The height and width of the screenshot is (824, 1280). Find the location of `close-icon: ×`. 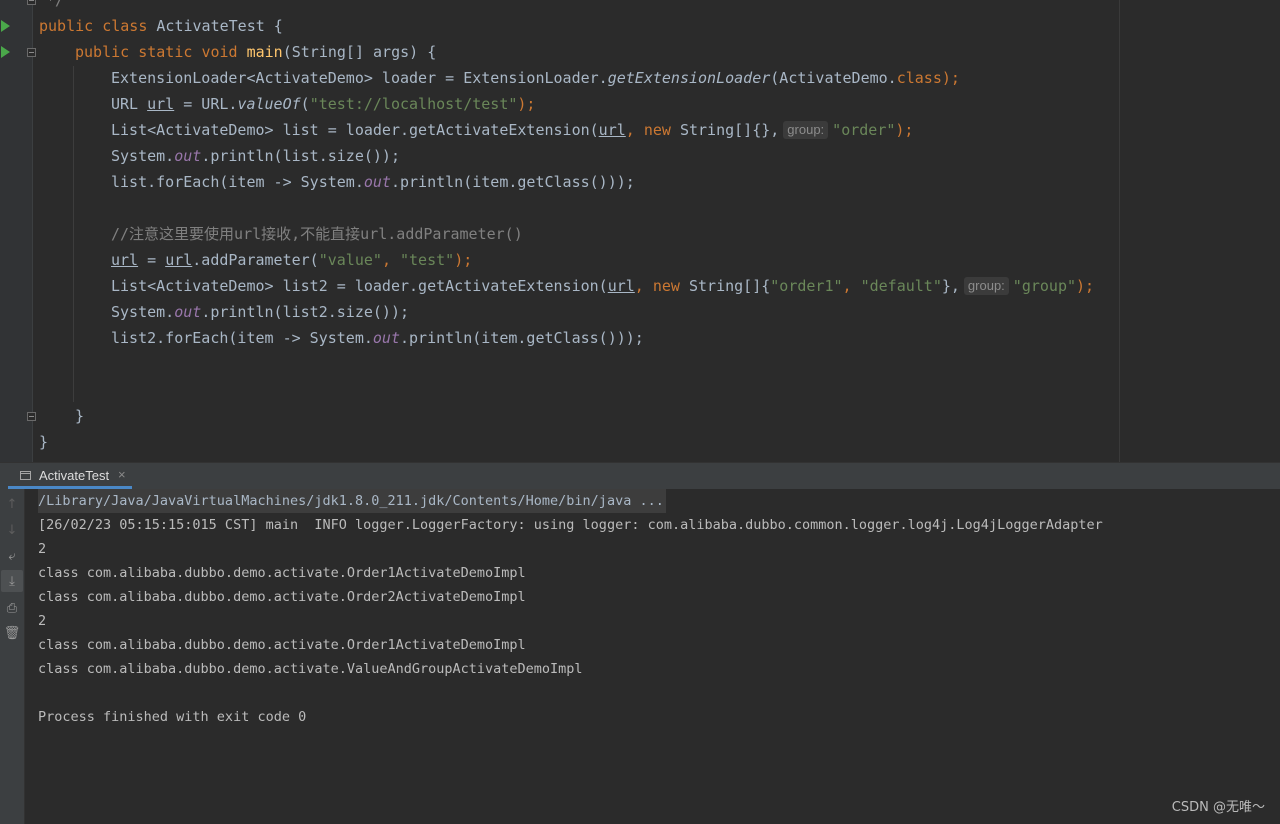

close-icon: × is located at coordinates (122, 474).